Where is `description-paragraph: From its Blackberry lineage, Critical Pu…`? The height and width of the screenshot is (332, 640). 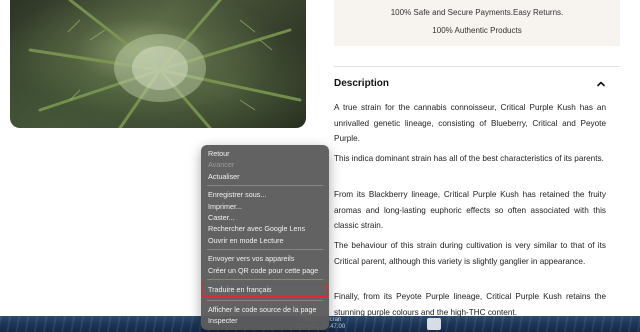
description-paragraph: From its Blackberry lineage, Critical Pu… is located at coordinates (470, 210).